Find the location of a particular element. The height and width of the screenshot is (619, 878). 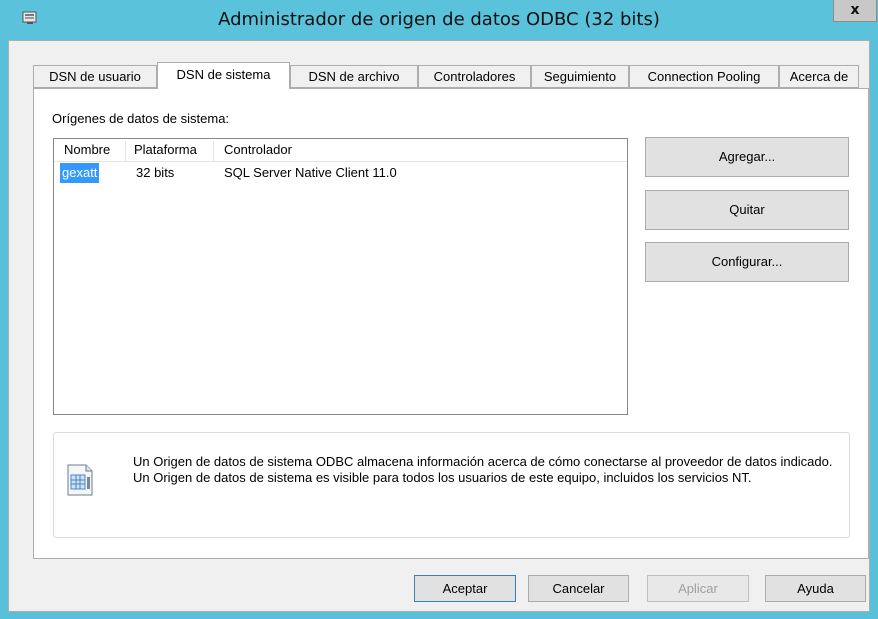

column-header-controlador: Controlador is located at coordinates (258, 150).